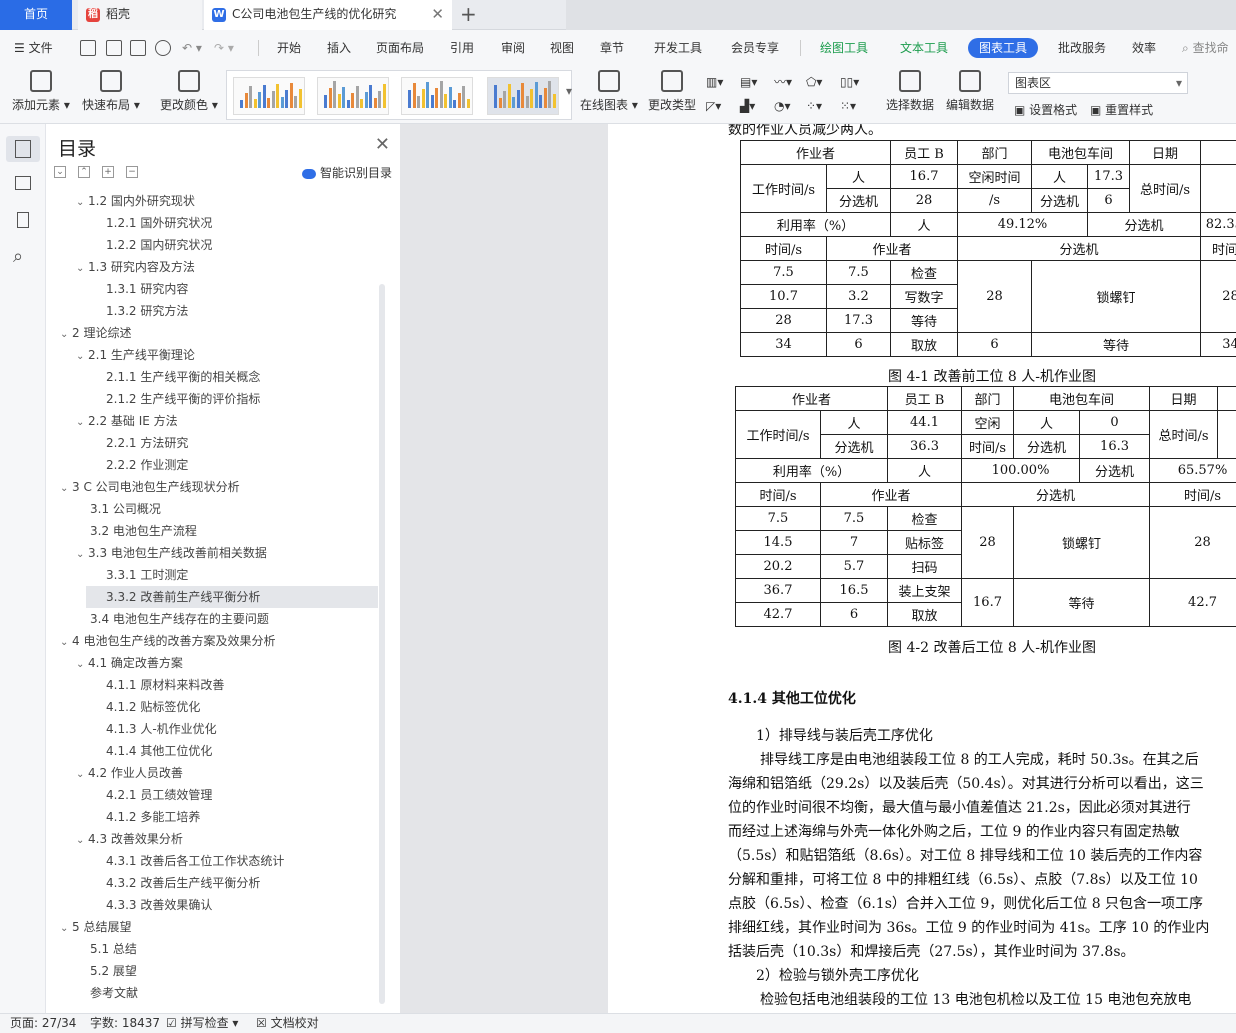 The height and width of the screenshot is (1033, 1236). Describe the element at coordinates (289, 48) in the screenshot. I see `menu-start: 开始` at that location.